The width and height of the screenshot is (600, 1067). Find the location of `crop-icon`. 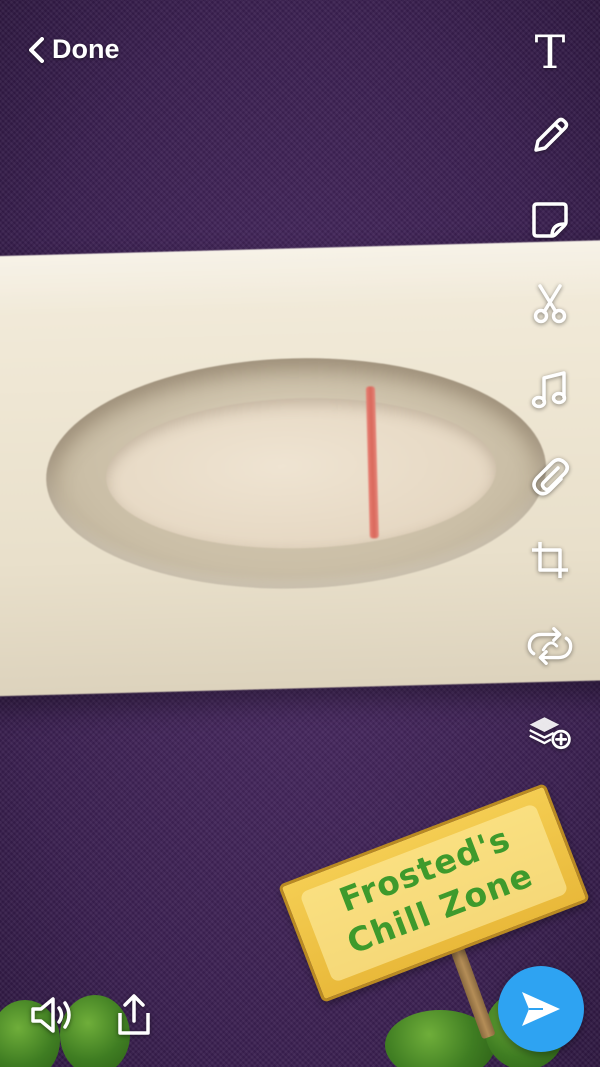

crop-icon is located at coordinates (550, 560).